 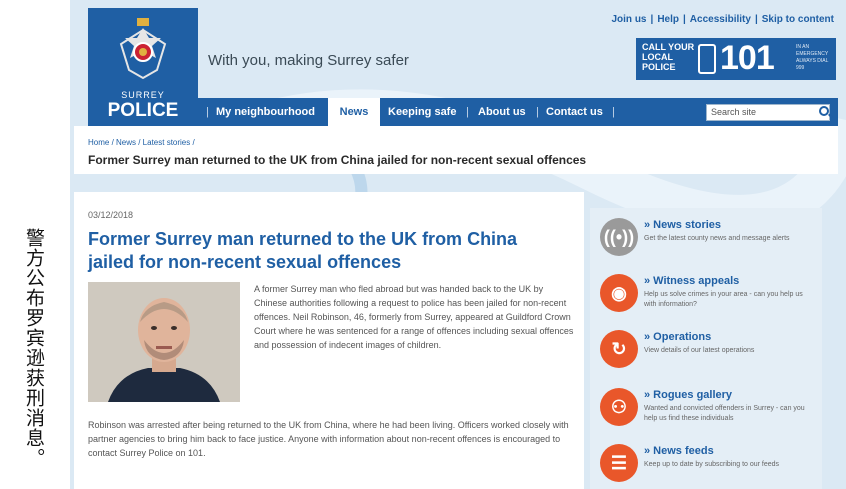 What do you see at coordinates (354, 112) in the screenshot?
I see `nav-news-active: News` at bounding box center [354, 112].